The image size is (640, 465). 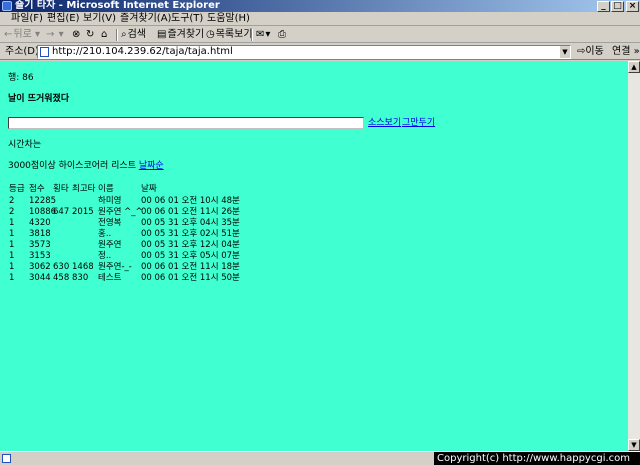 I want to click on cell-date: 00 05 31 오후 02시 51분, so click(x=190, y=234).